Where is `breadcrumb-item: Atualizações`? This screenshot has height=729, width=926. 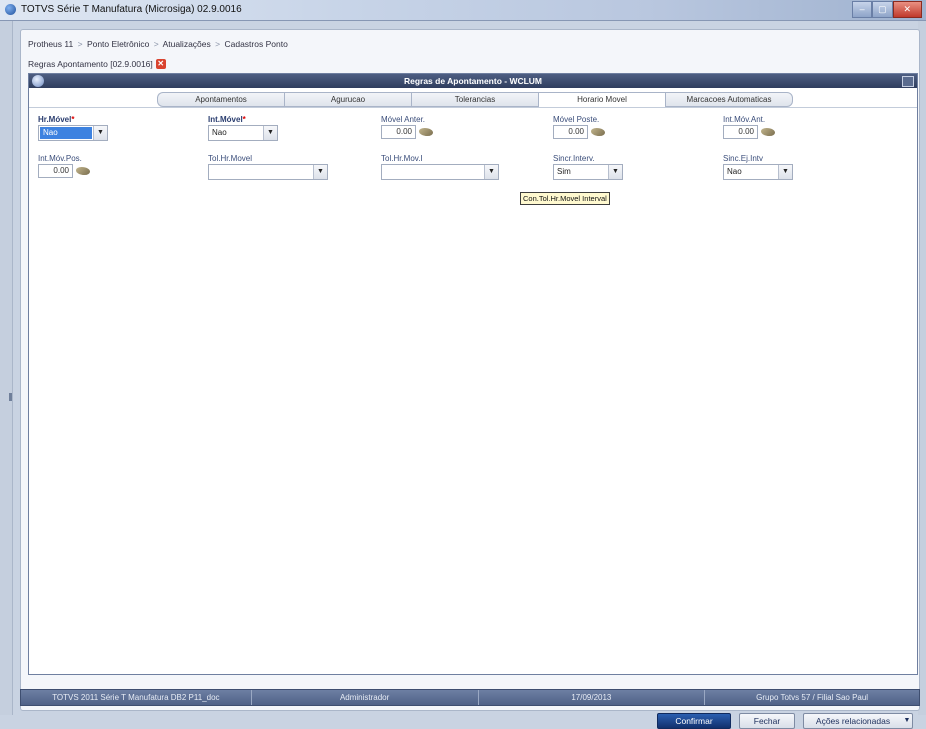 breadcrumb-item: Atualizações is located at coordinates (187, 44).